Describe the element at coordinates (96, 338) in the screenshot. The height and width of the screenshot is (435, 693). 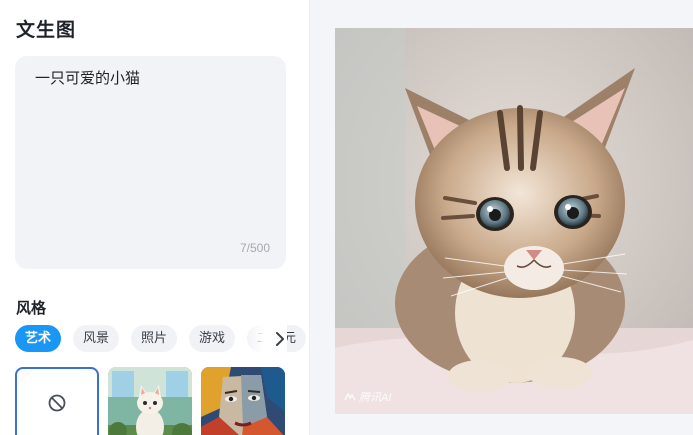
I see `style-tab-landscape: 风景` at that location.